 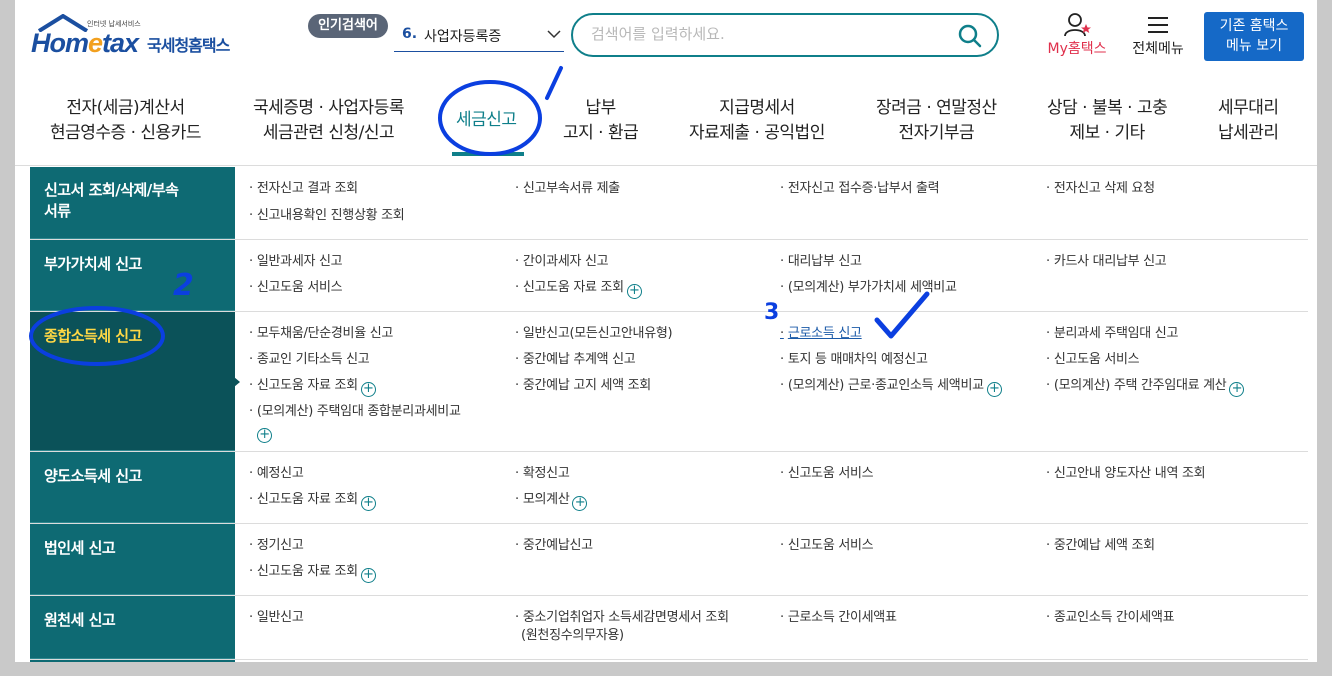 What do you see at coordinates (1158, 25) in the screenshot?
I see `hamburger-menu-icon` at bounding box center [1158, 25].